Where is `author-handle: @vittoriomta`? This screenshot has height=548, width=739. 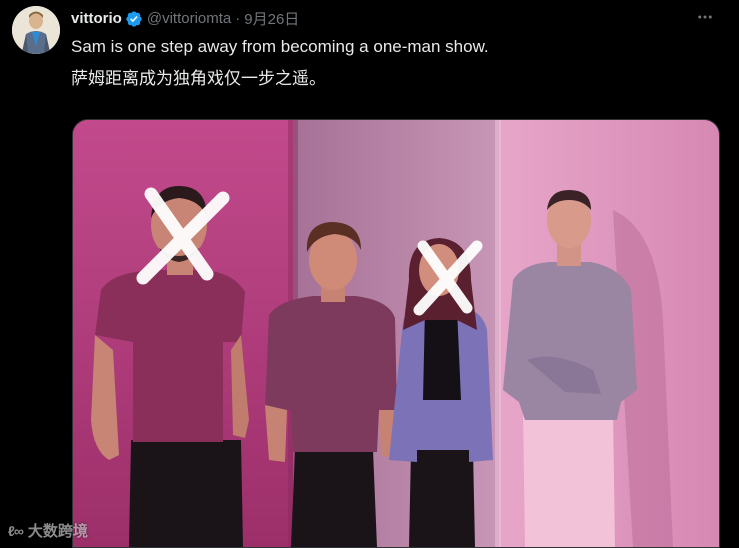
author-handle: @vittoriomta is located at coordinates (189, 18).